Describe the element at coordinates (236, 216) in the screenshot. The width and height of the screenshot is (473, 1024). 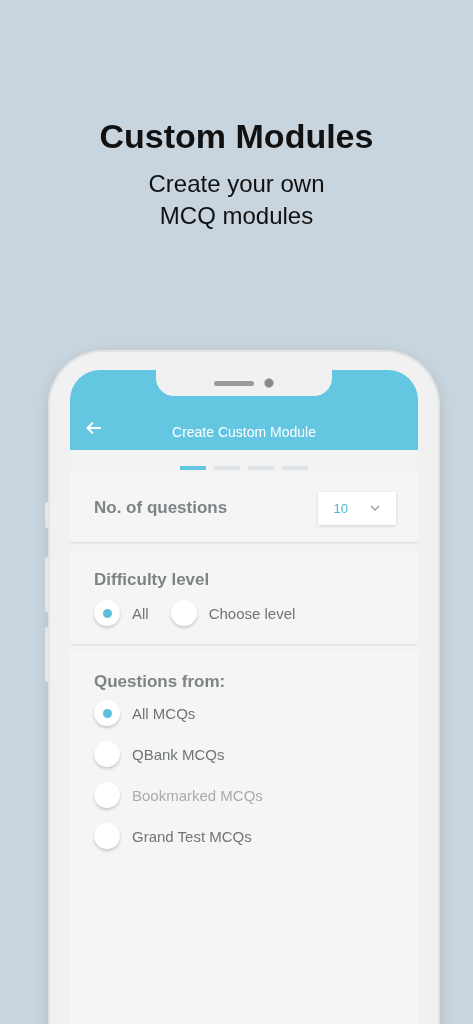
I see `promo-subtitle: MCQ modules` at that location.